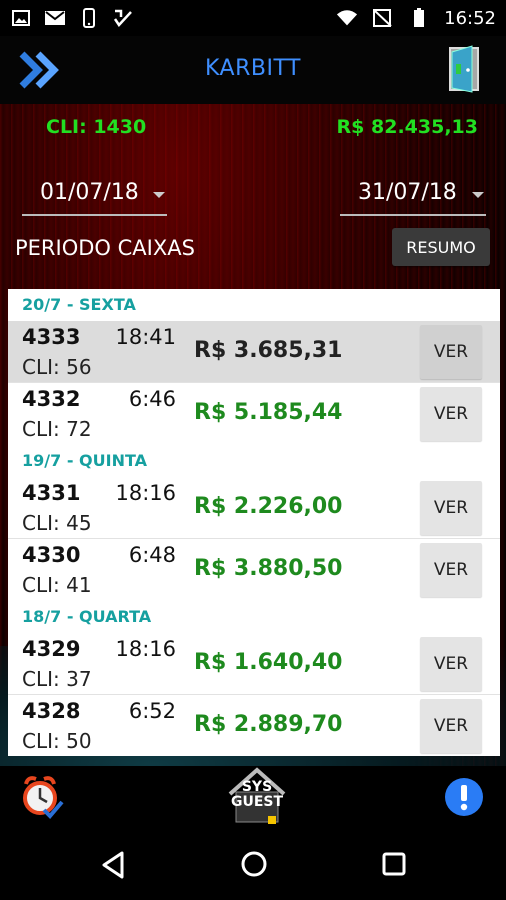  What do you see at coordinates (40, 70) in the screenshot?
I see `double-chevron-icon` at bounding box center [40, 70].